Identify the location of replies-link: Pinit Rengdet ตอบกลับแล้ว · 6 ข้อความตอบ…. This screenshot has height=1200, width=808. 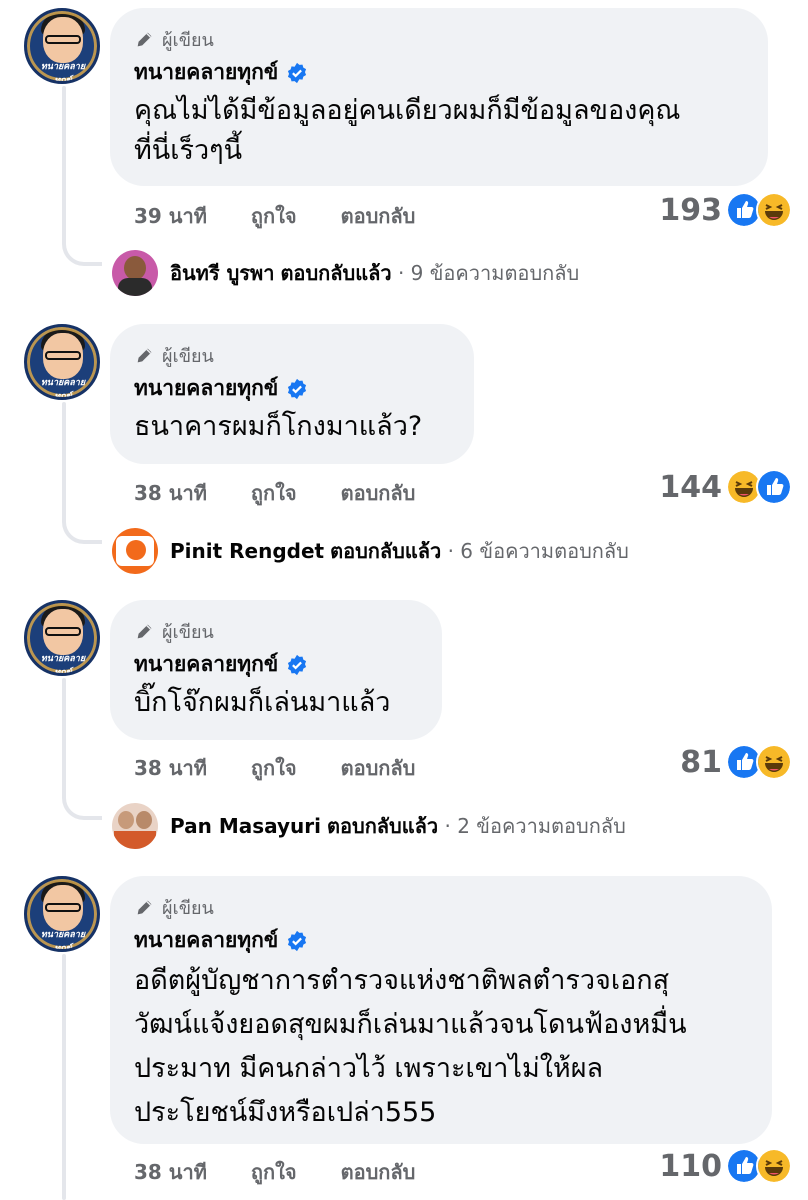
(370, 551).